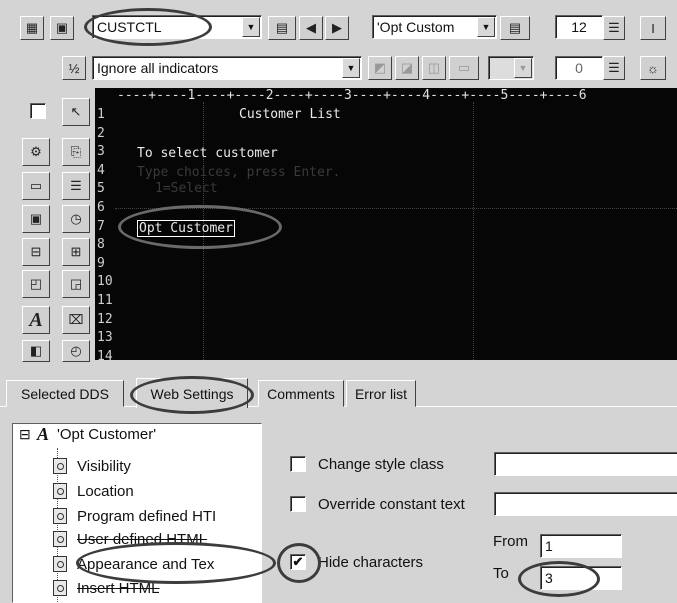 Image resolution: width=677 pixels, height=603 pixels. I want to click on tree-item-label: Insert HTML, so click(118, 588).